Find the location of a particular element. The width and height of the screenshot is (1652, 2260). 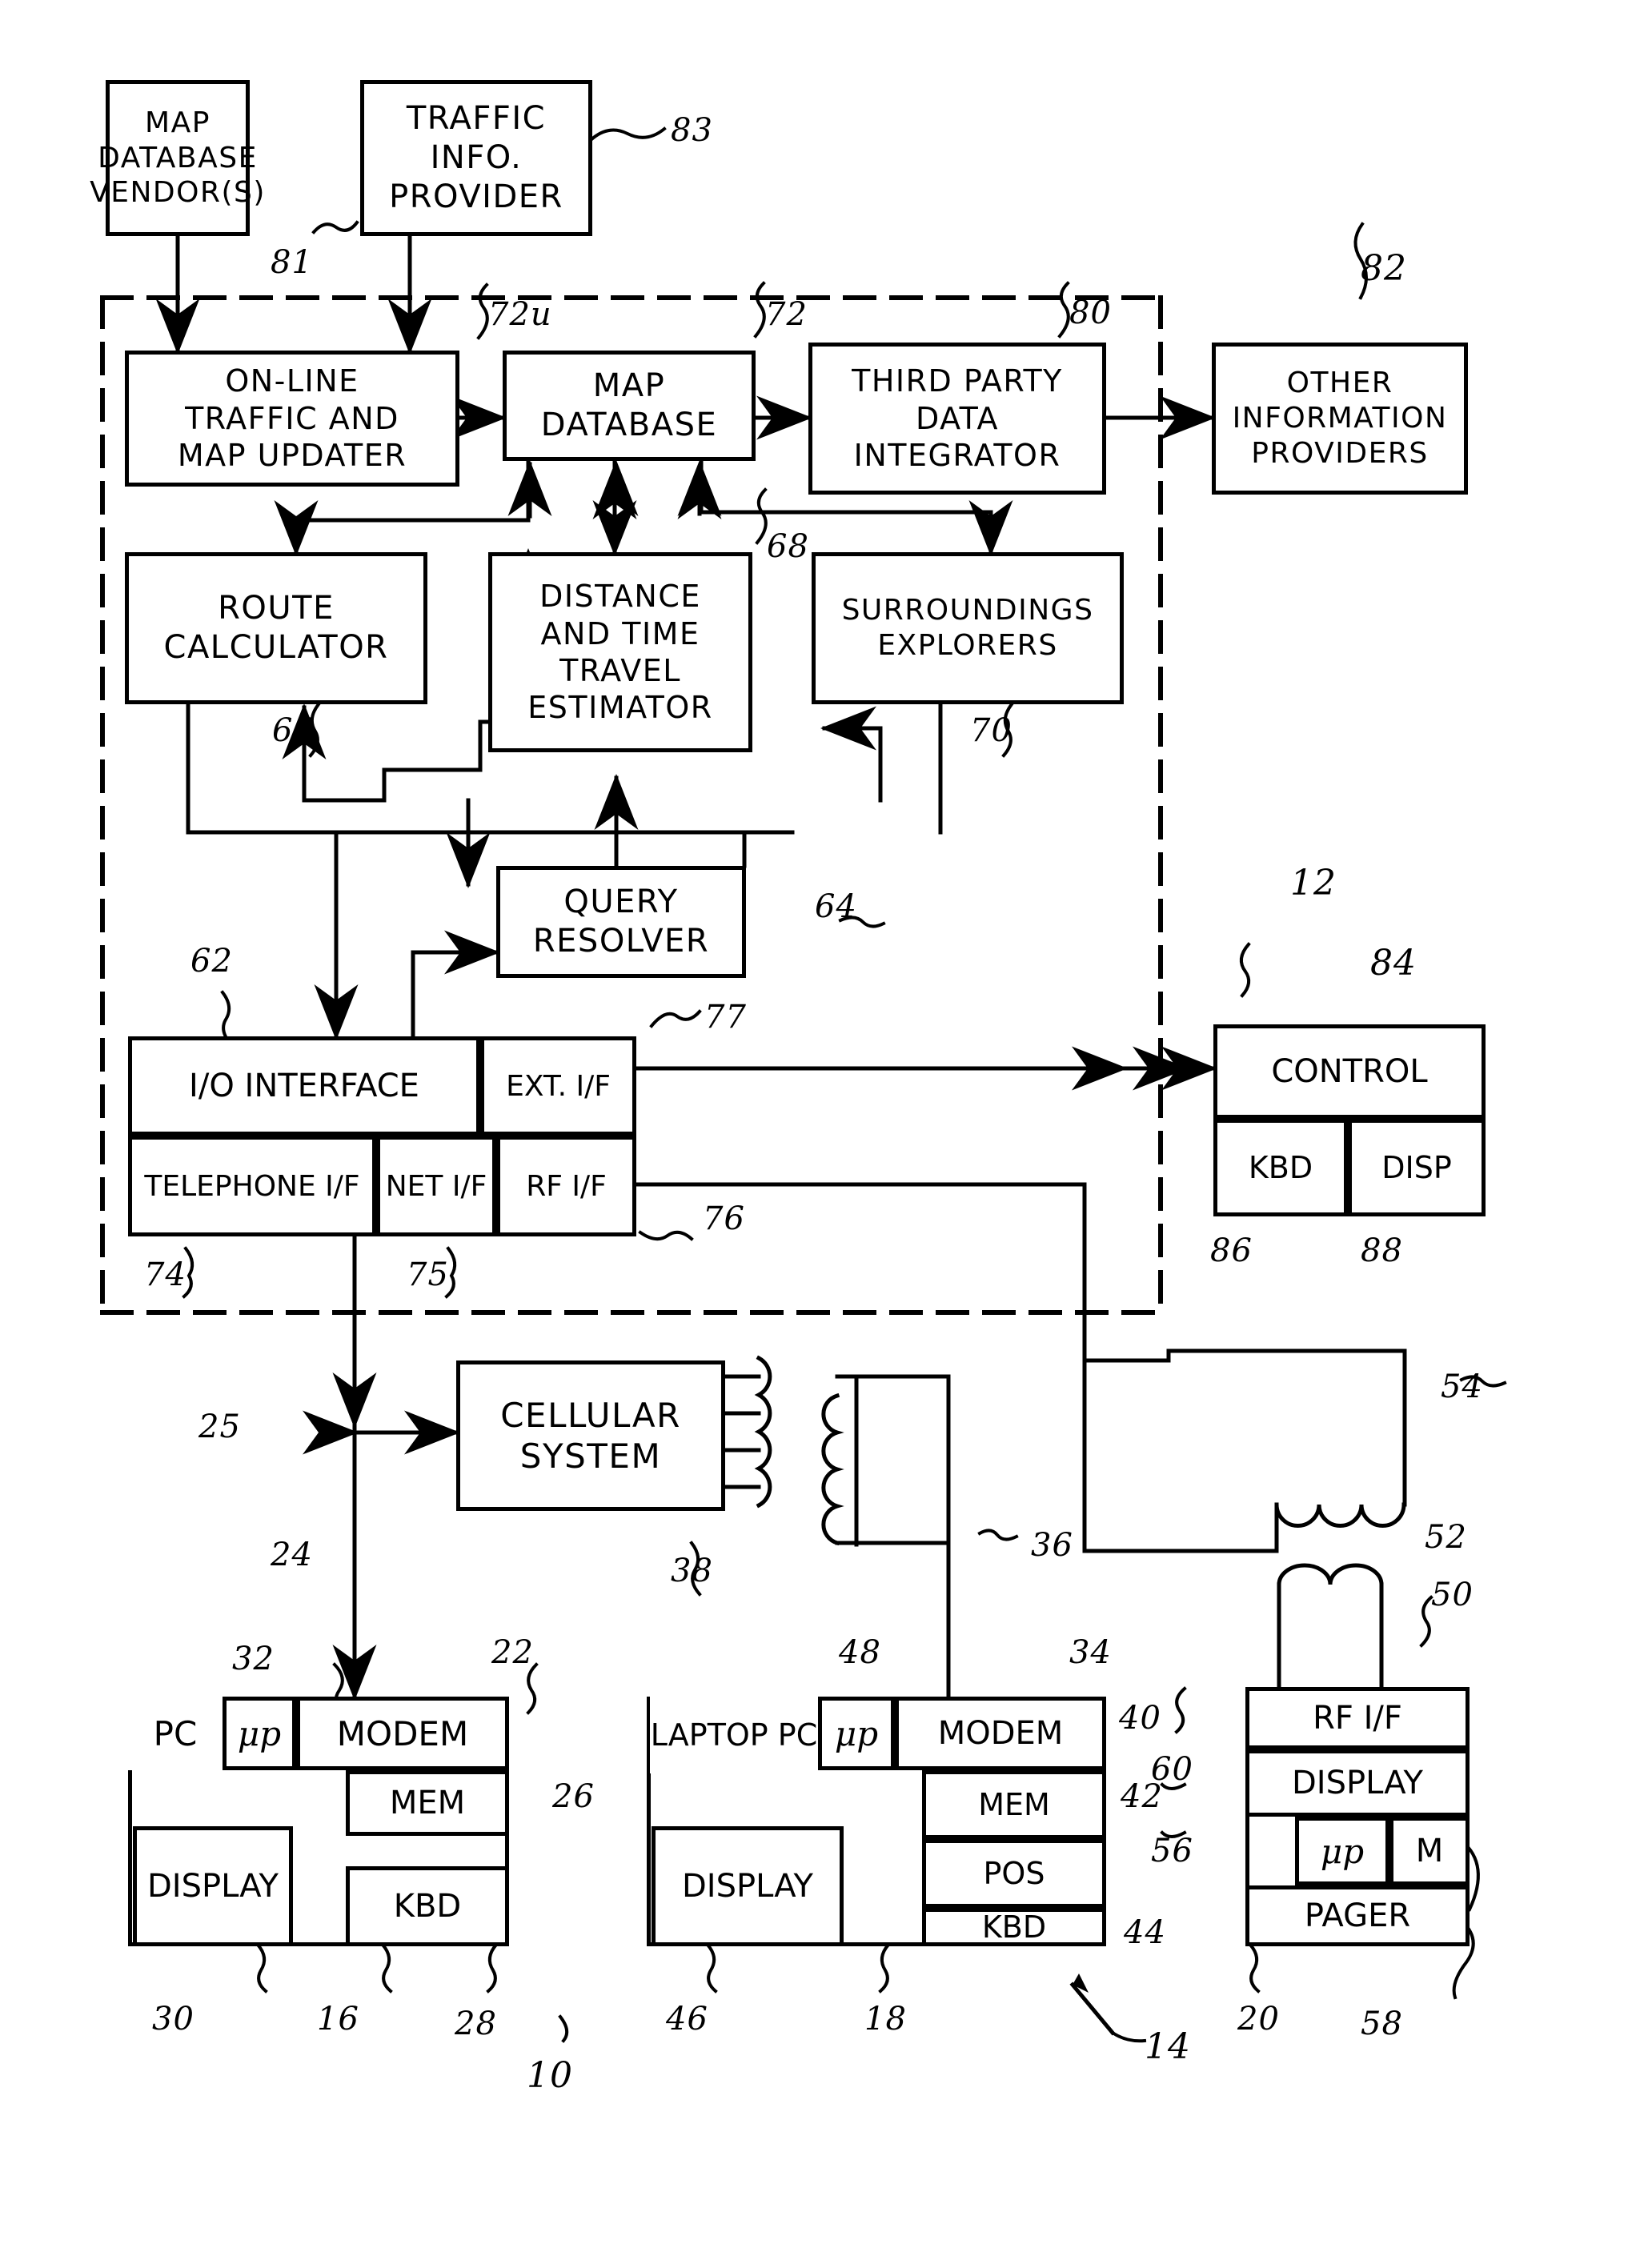

route-calculator-label: ROUTE CALCULATOR is located at coordinates (276, 628).